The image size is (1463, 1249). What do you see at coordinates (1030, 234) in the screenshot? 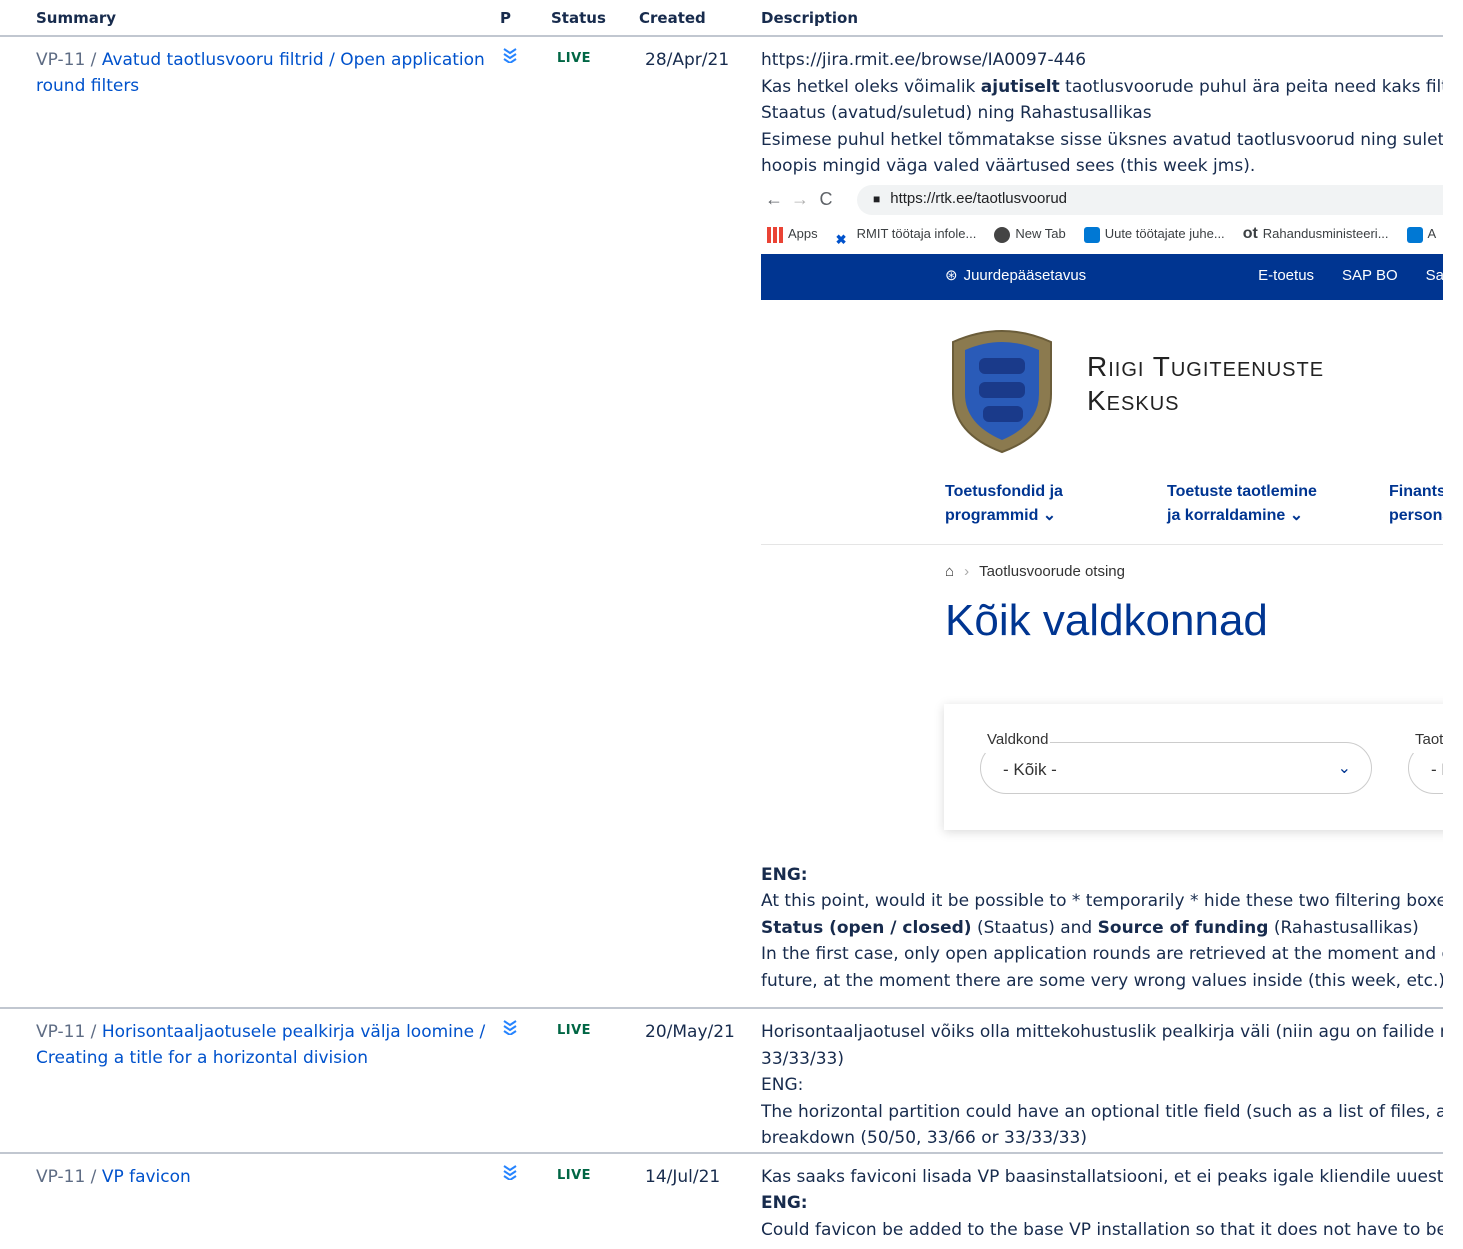
I see `bookmark-newtab: New Tab` at bounding box center [1030, 234].